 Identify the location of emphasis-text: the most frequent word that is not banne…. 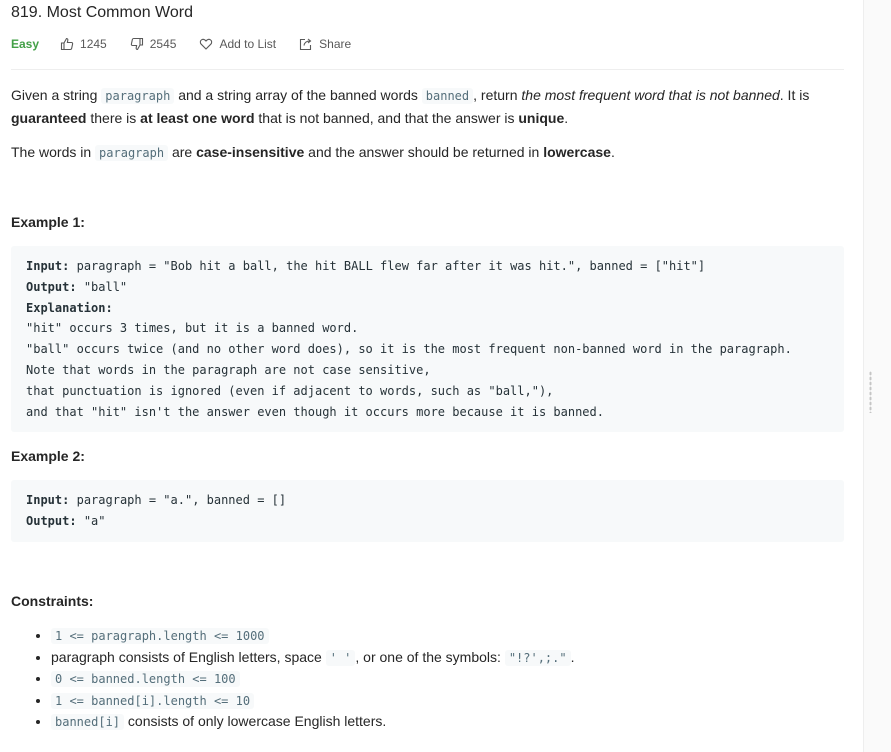
(650, 95).